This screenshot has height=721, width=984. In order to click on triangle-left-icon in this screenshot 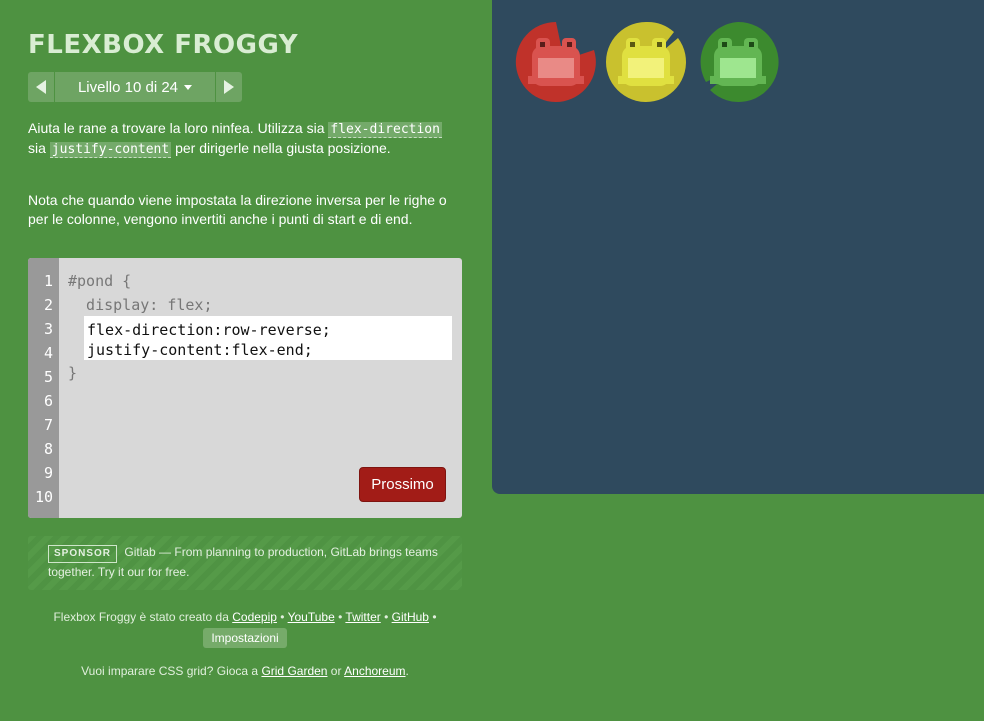, I will do `click(41, 87)`.